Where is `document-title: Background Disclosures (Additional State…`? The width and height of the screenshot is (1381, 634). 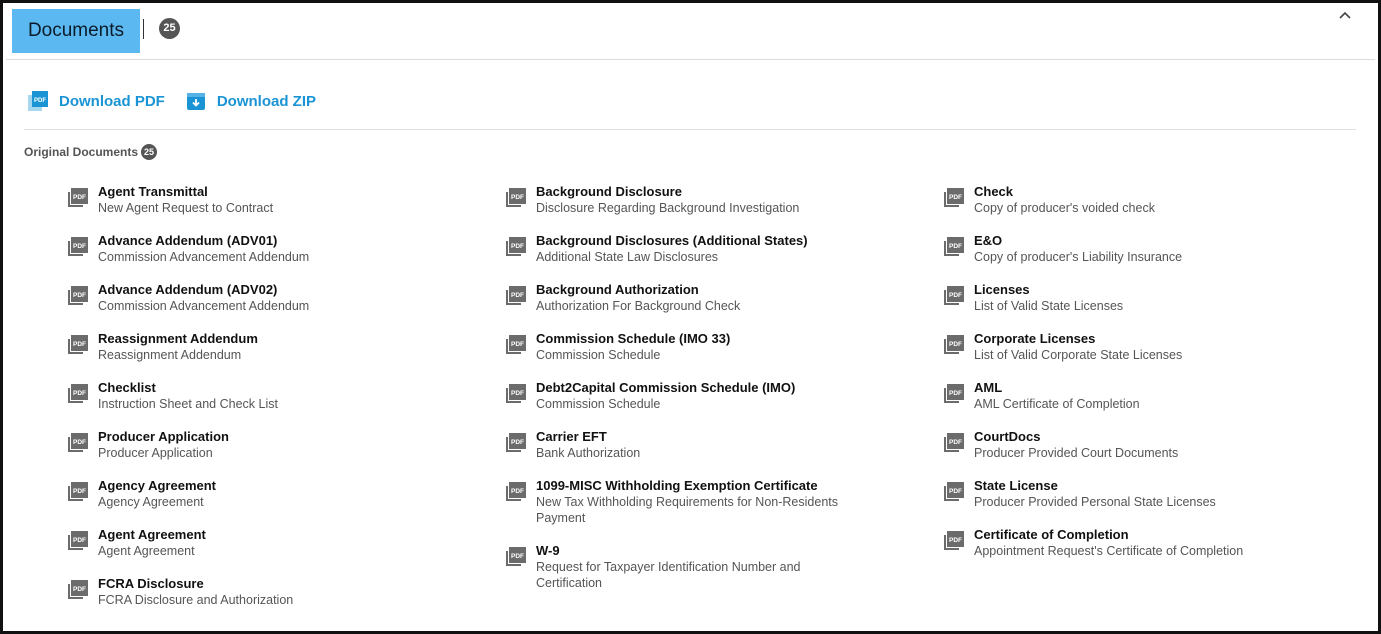 document-title: Background Disclosures (Additional State… is located at coordinates (696, 240).